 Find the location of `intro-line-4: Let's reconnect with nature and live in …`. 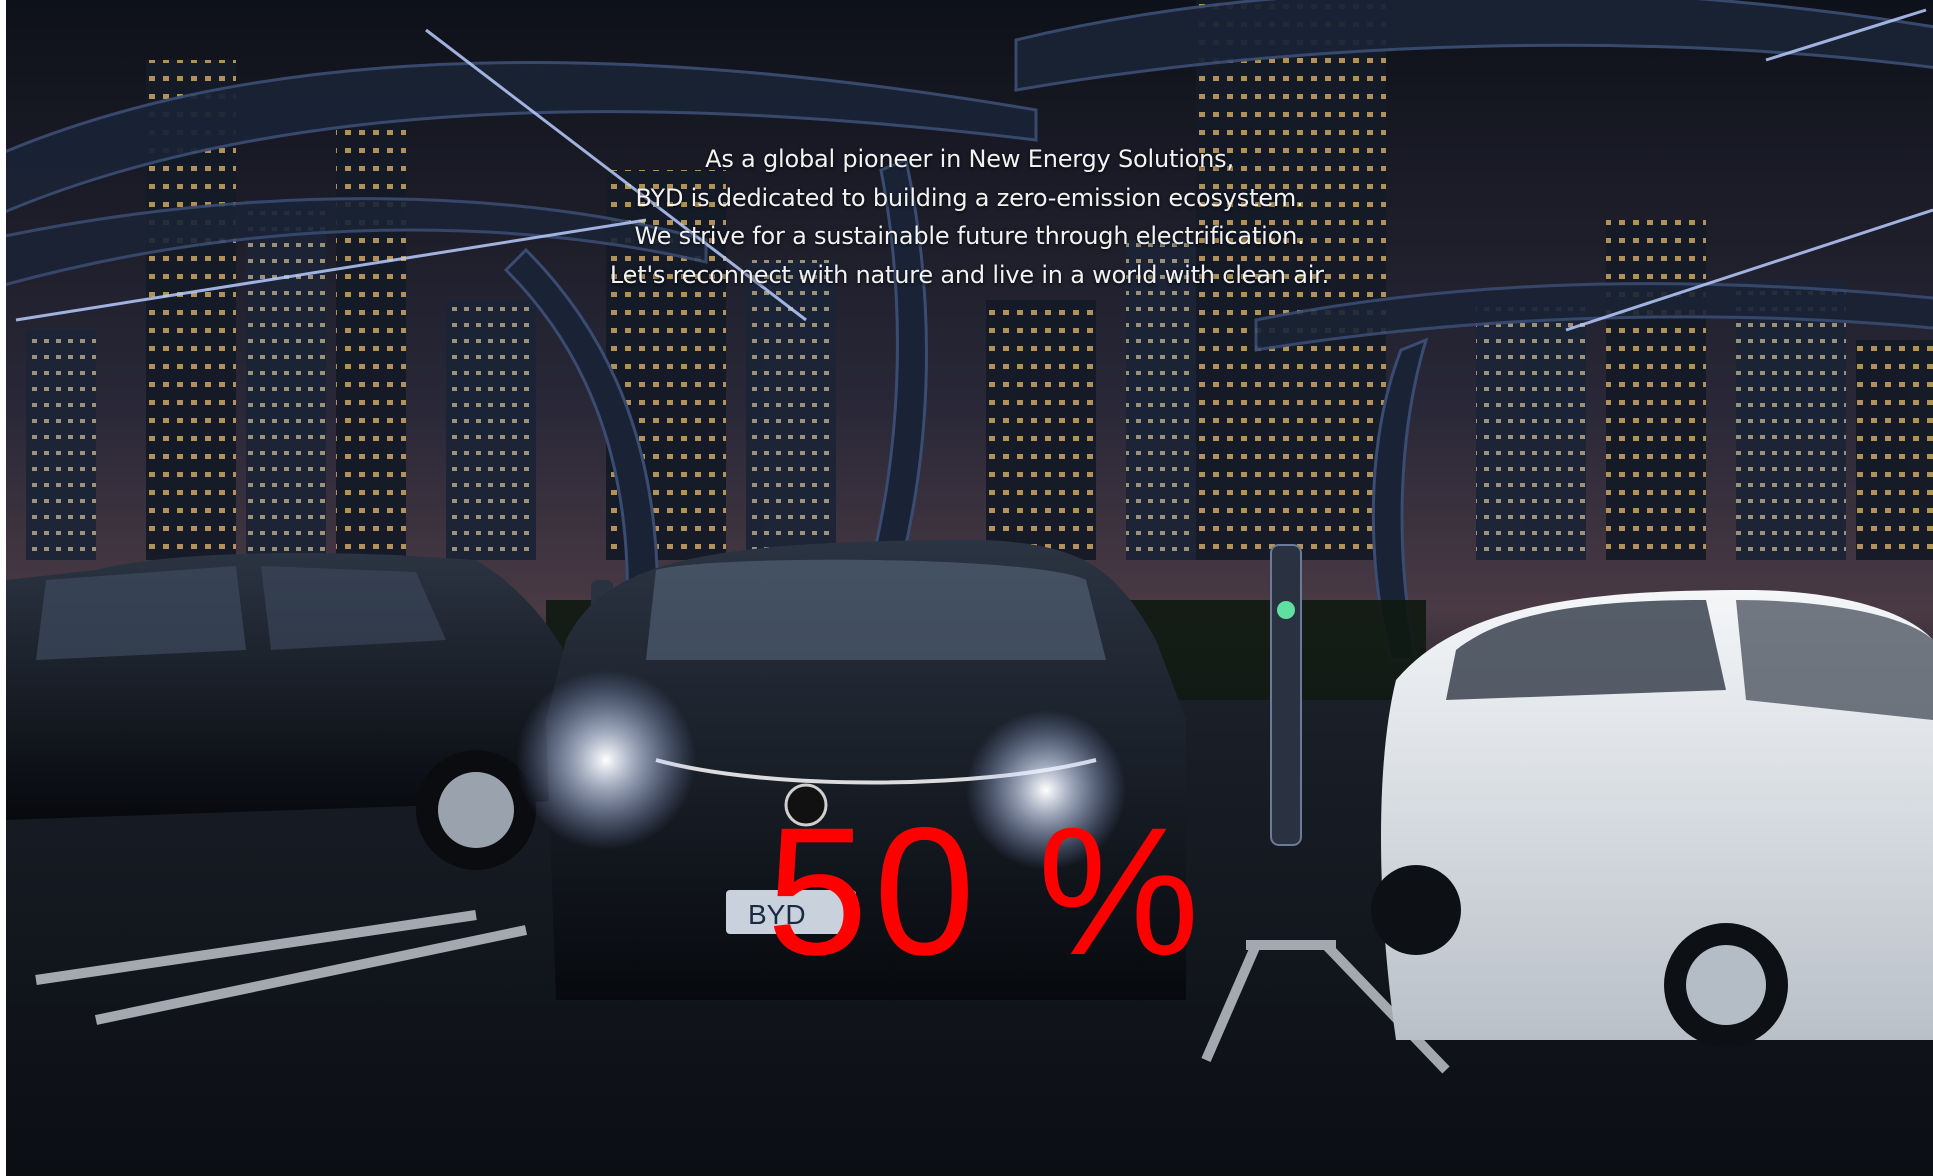

intro-line-4: Let's reconnect with nature and live in … is located at coordinates (969, 274).